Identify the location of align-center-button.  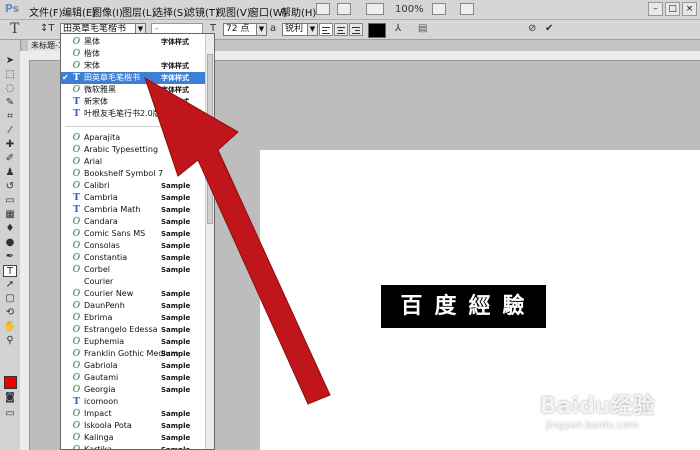
(341, 29).